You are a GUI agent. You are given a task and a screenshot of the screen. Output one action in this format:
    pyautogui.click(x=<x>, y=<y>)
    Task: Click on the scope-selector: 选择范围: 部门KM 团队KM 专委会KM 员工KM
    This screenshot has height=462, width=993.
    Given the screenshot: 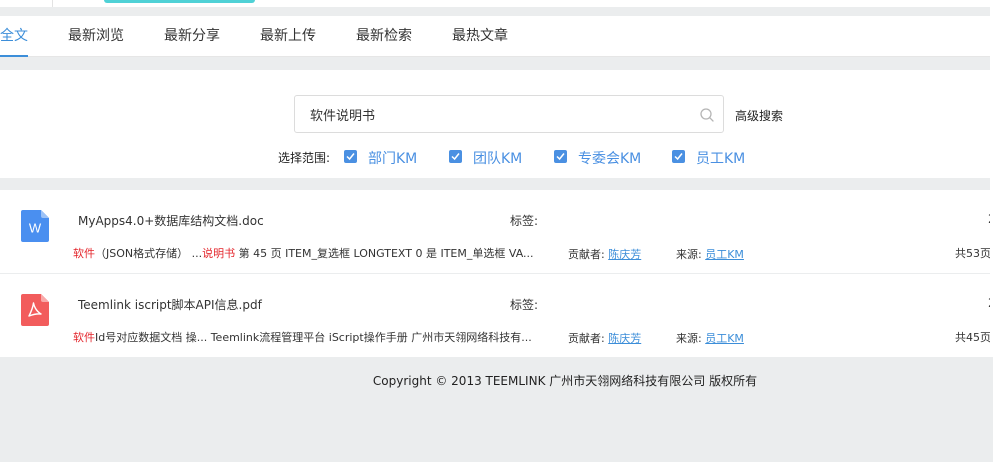 What is the action you would take?
    pyautogui.click(x=496, y=157)
    